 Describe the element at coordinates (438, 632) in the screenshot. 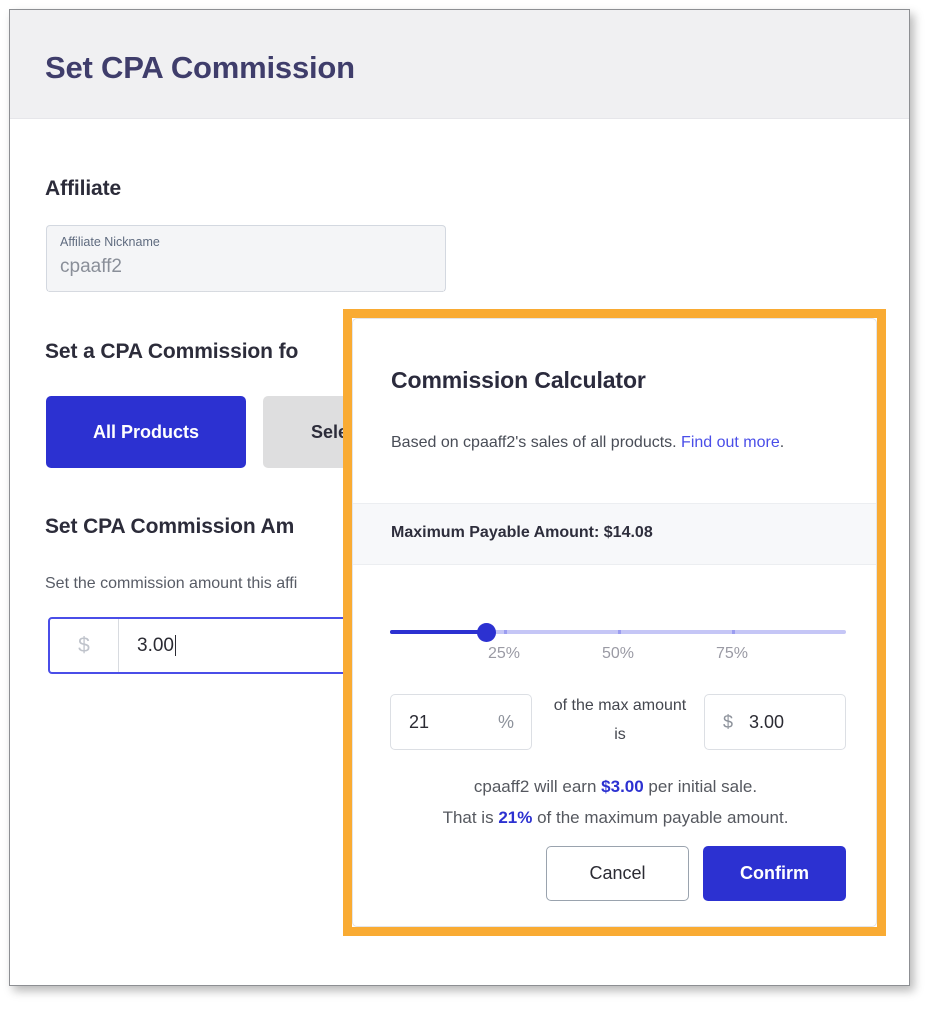

I see `slider-fill` at that location.